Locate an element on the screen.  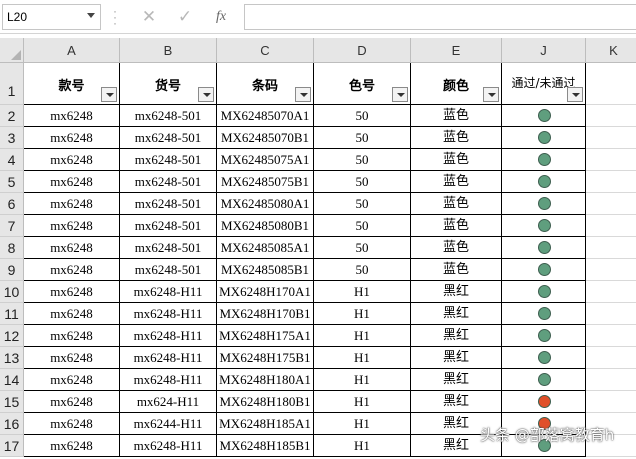
row-header-8: 8 is located at coordinates (12, 248).